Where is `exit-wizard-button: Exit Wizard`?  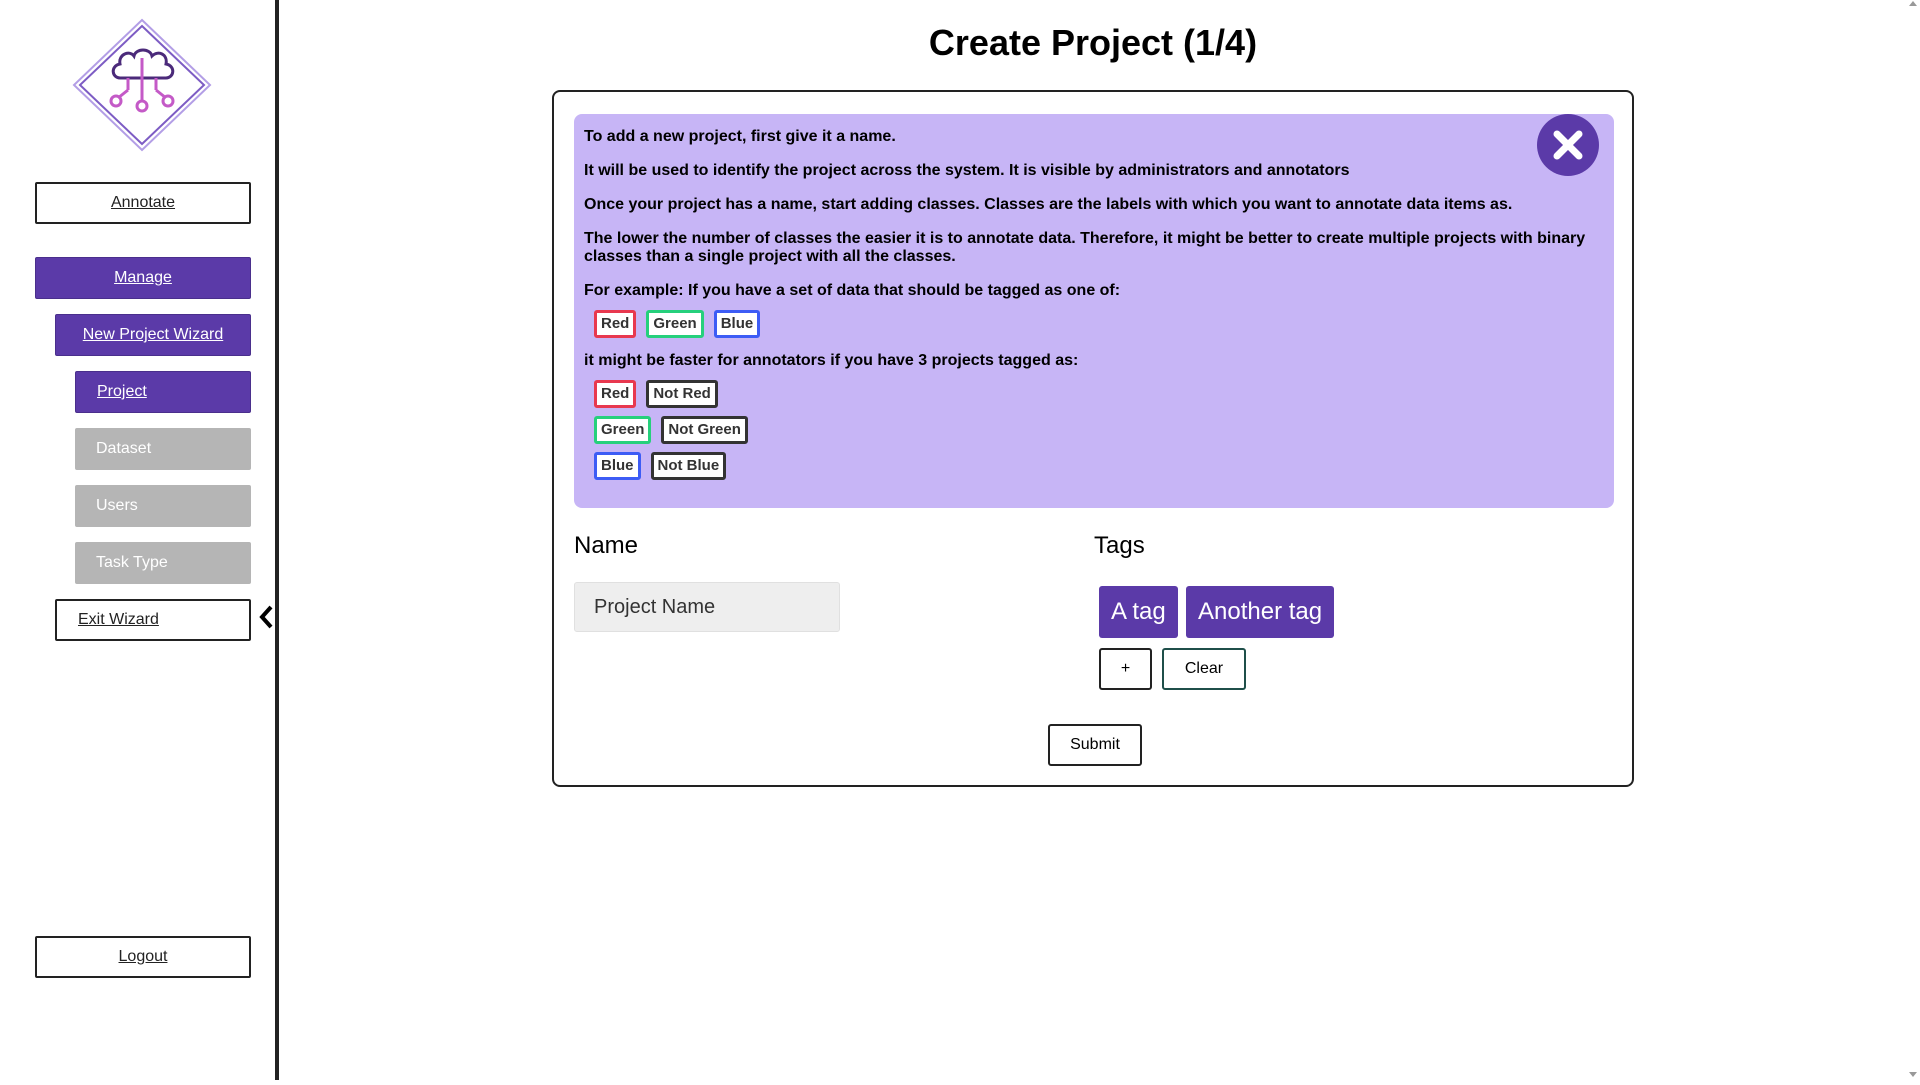
exit-wizard-button: Exit Wizard is located at coordinates (153, 620).